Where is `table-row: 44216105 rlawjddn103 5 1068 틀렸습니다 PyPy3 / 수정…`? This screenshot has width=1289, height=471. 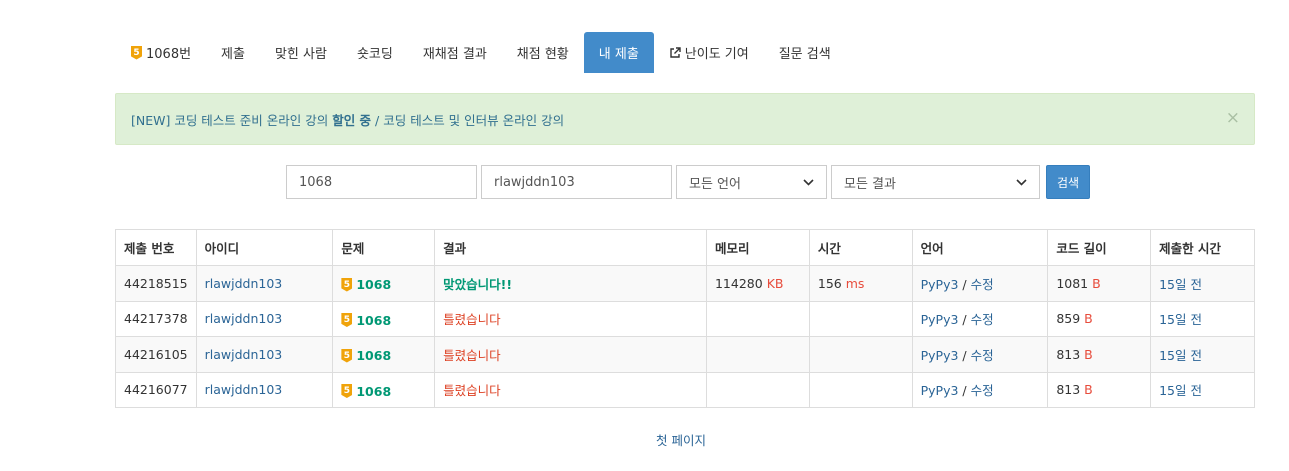
table-row: 44216105 rlawjddn103 5 1068 틀렸습니다 PyPy3 / 수정… is located at coordinates (685, 354).